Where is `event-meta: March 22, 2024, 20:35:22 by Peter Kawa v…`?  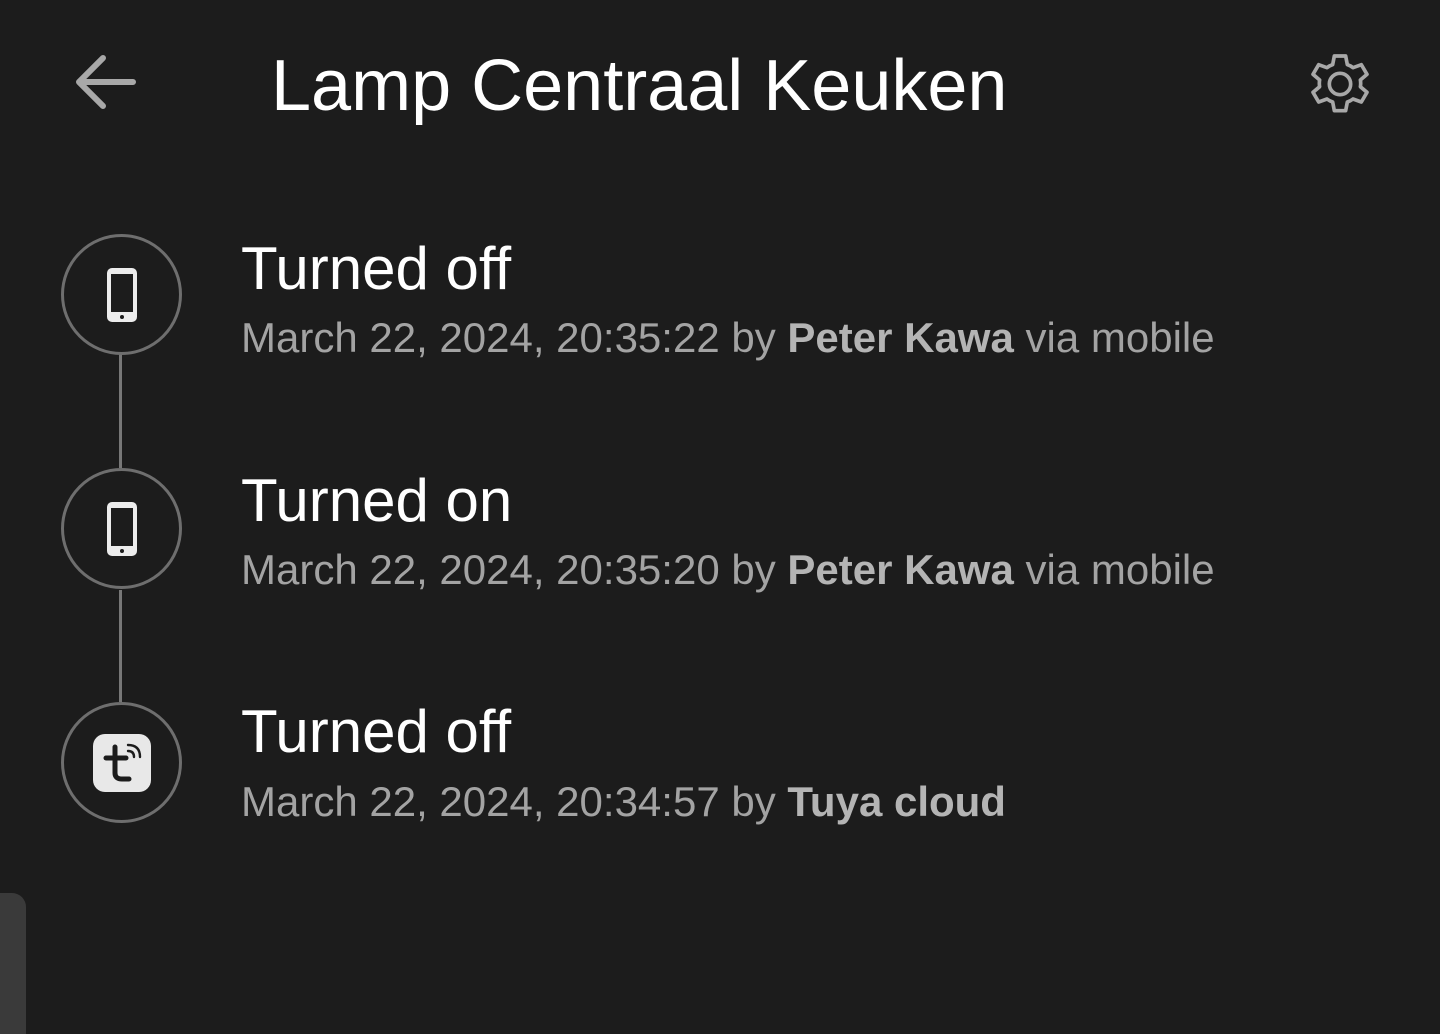 event-meta: March 22, 2024, 20:35:22 by Peter Kawa v… is located at coordinates (728, 338).